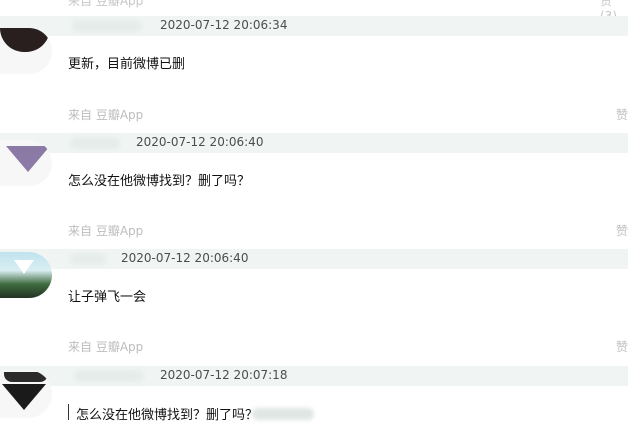  I want to click on comment-text: 更新，目前微博已删, so click(127, 64).